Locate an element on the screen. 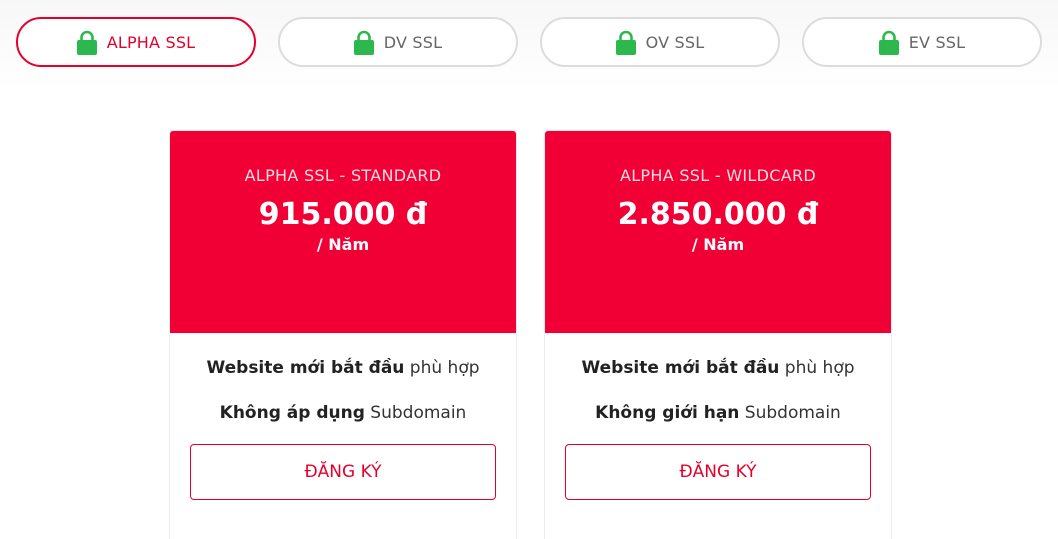  tab-ov-ssl: OV SSL is located at coordinates (660, 42).